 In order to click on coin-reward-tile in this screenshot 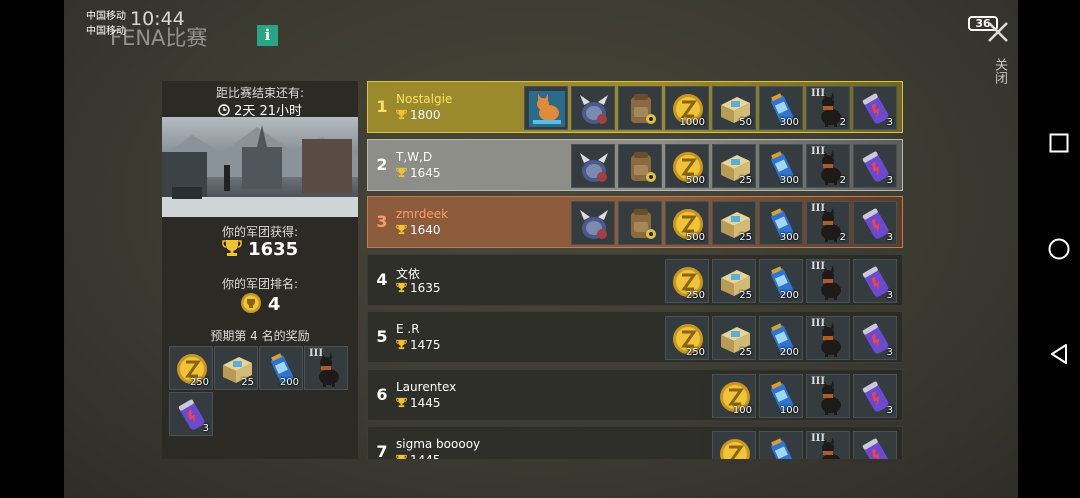, I will do `click(734, 445)`.